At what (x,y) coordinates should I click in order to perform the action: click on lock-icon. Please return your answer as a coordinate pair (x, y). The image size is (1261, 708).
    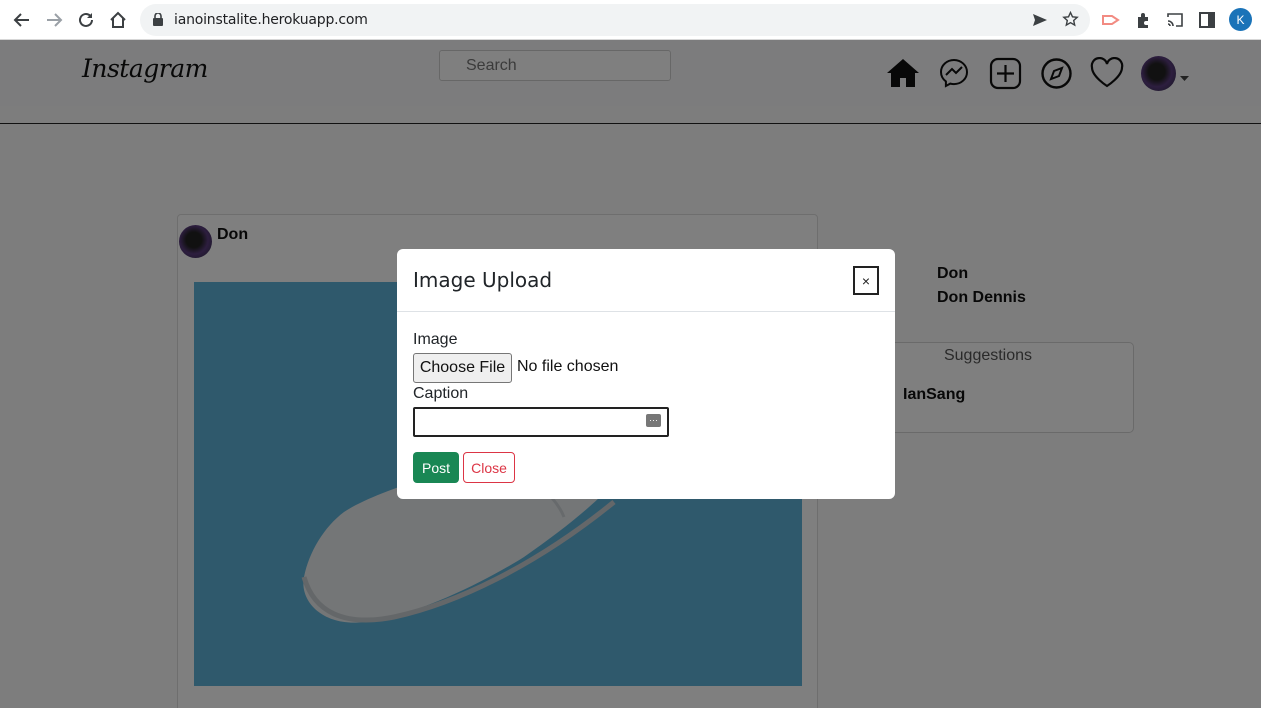
    Looking at the image, I should click on (158, 21).